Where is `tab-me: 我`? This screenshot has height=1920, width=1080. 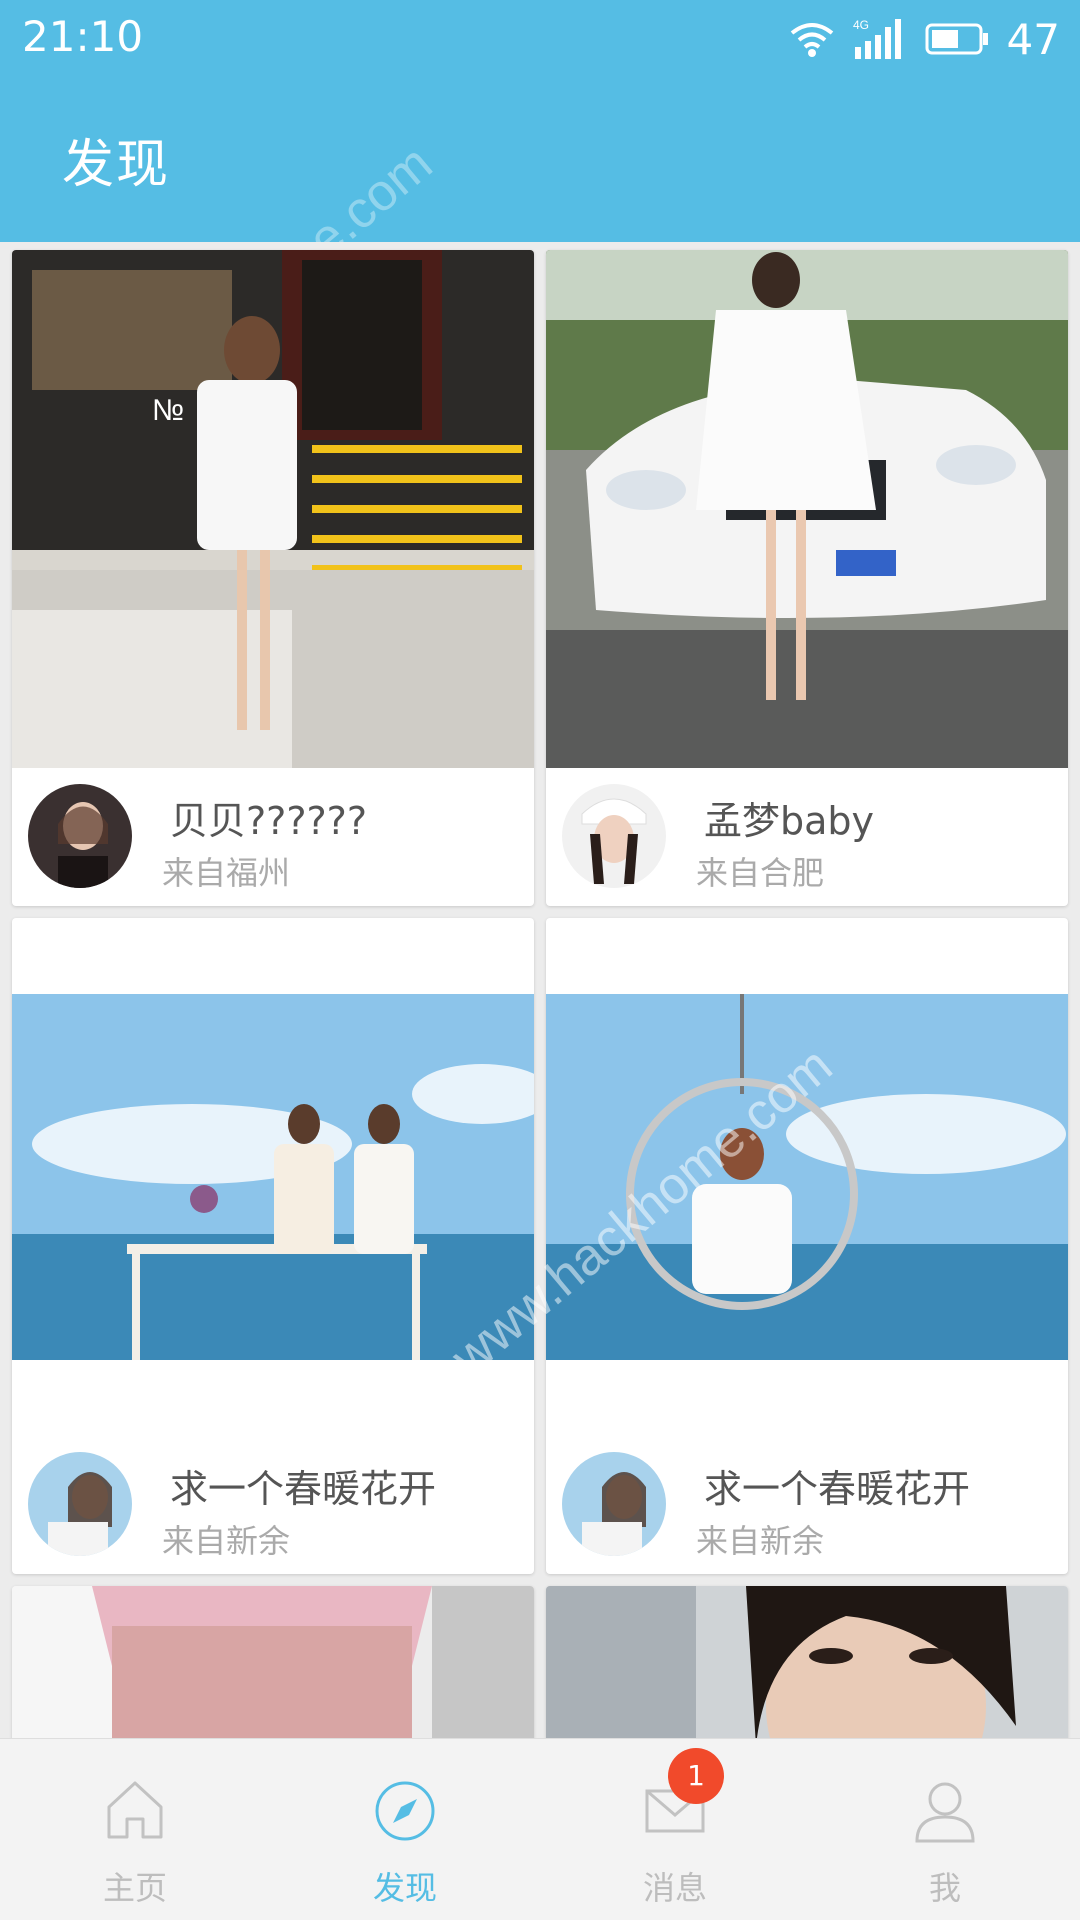
tab-me: 我 is located at coordinates (945, 1829).